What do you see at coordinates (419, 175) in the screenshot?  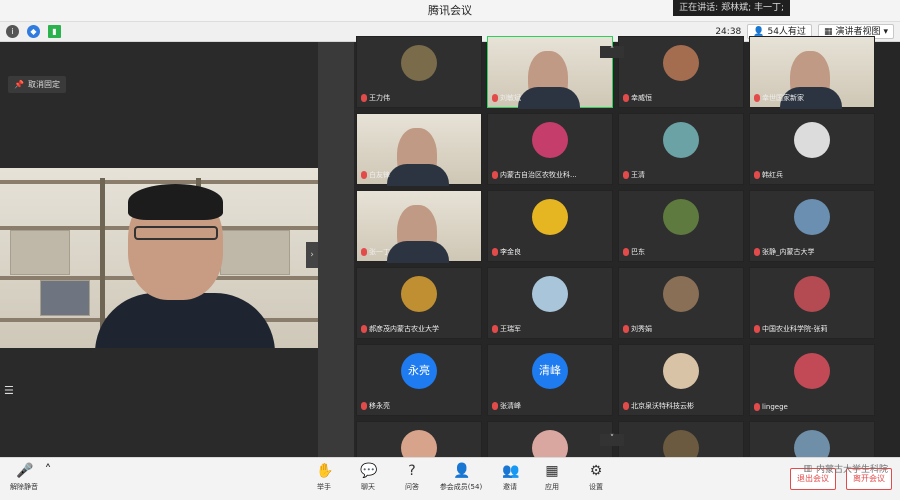 I see `participant-name: 白友锋` at bounding box center [419, 175].